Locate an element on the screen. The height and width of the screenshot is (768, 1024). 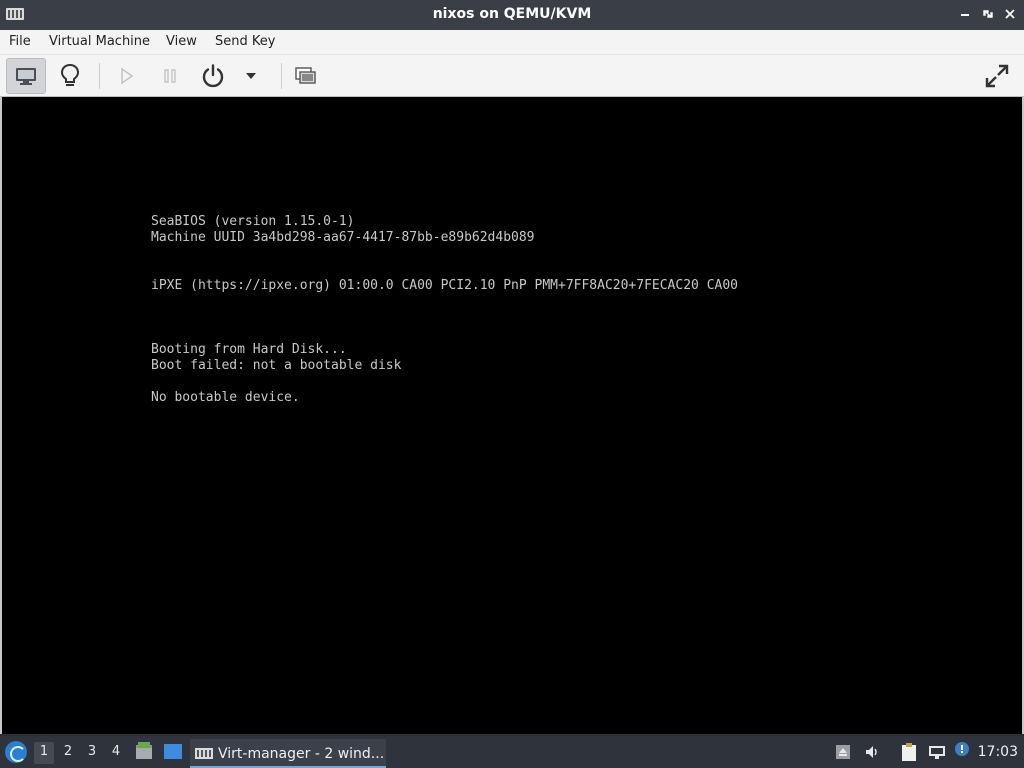
fullscreen-button is located at coordinates (997, 76).